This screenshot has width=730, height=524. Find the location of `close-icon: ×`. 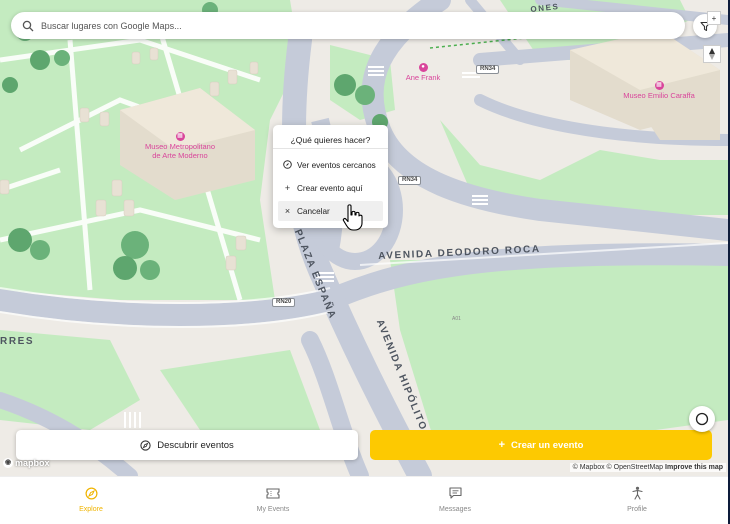

close-icon: × is located at coordinates (287, 211).